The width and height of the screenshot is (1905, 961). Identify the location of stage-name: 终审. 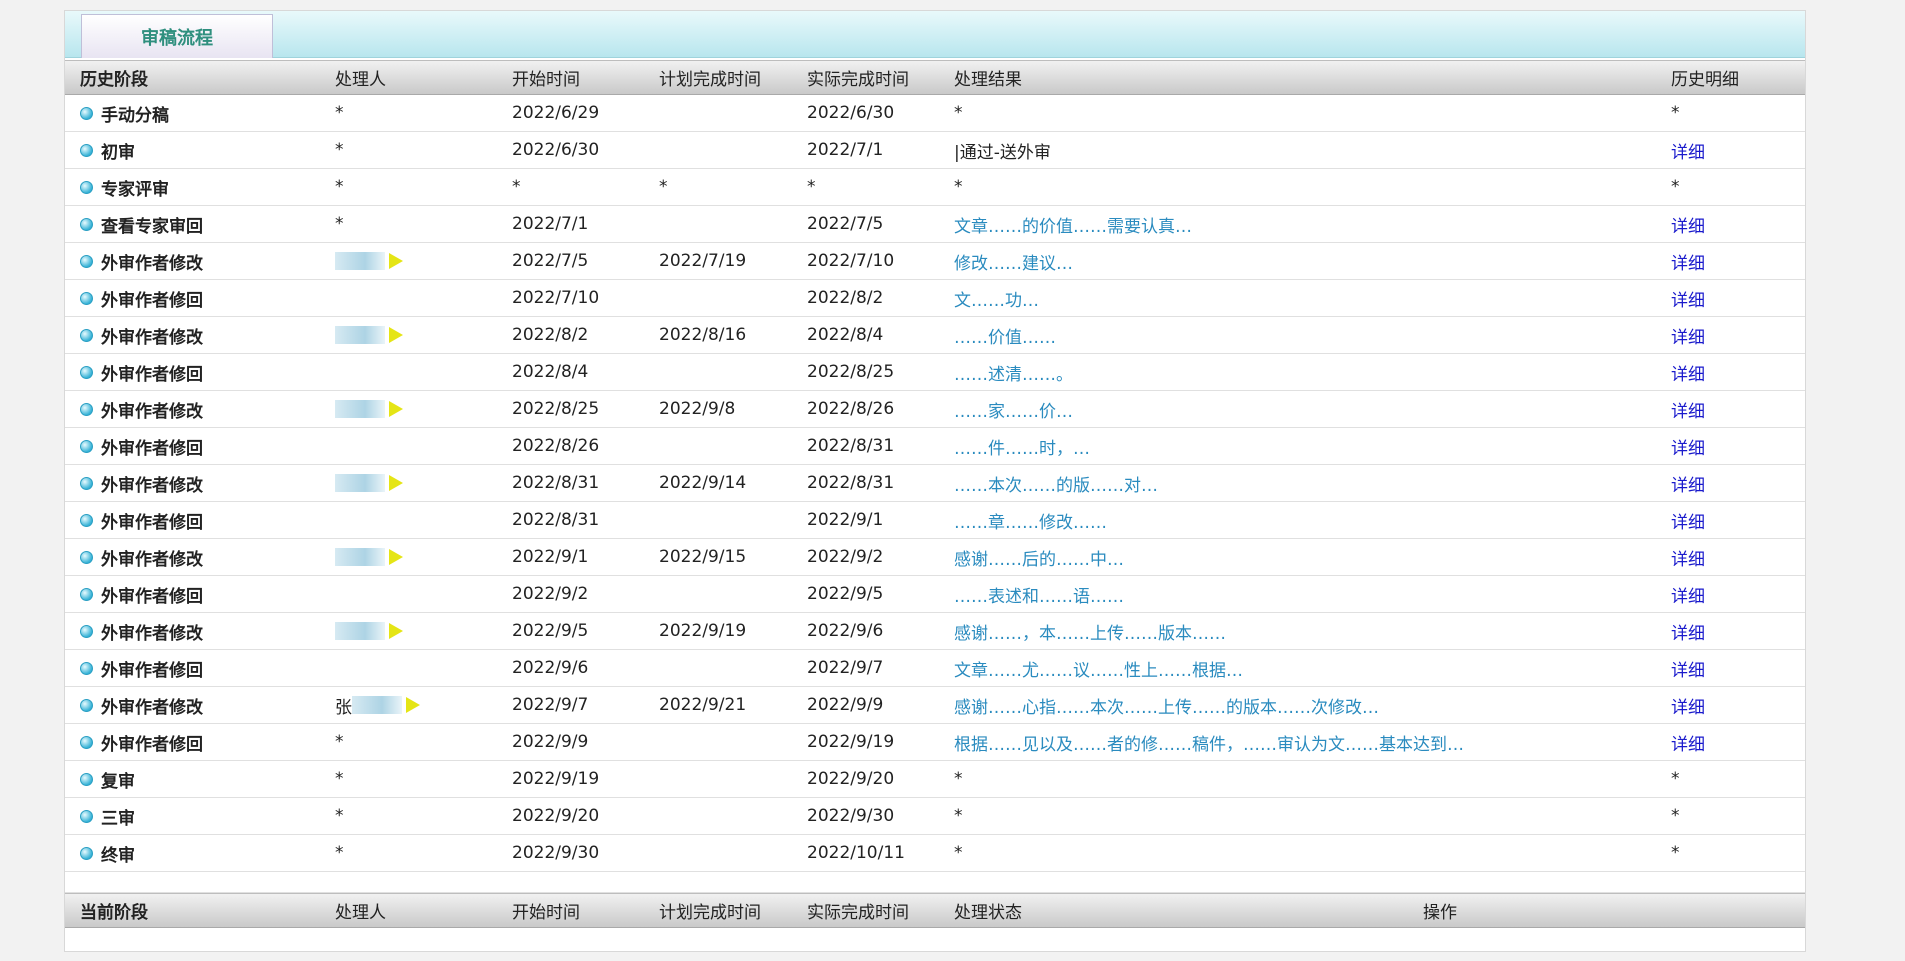
(118, 855).